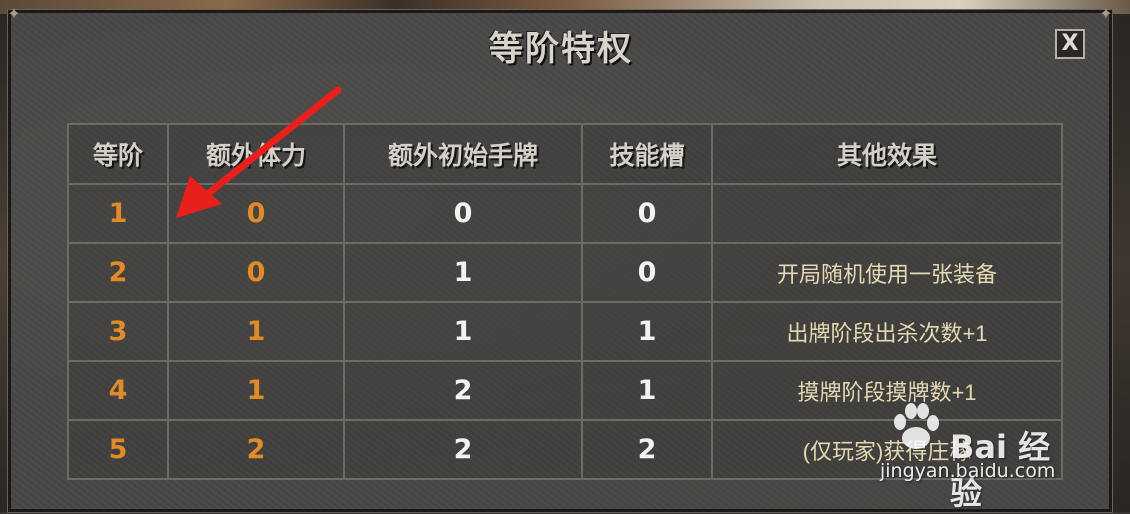  What do you see at coordinates (118, 331) in the screenshot?
I see `level-cell: 3` at bounding box center [118, 331].